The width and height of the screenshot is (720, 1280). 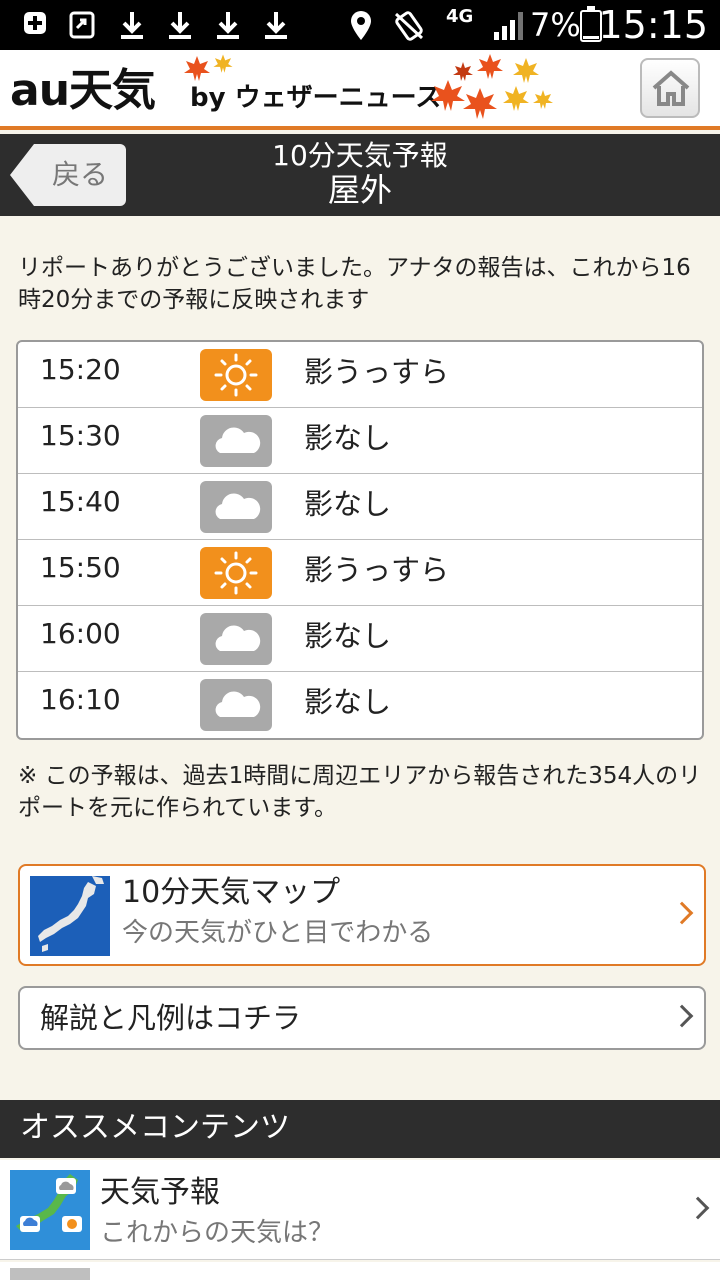 I want to click on forecast-map-icon, so click(x=50, y=1210).